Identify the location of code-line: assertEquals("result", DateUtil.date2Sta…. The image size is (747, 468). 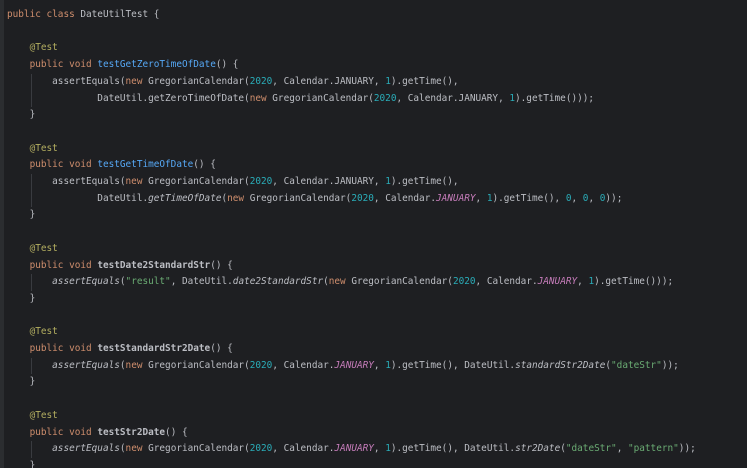
(340, 282).